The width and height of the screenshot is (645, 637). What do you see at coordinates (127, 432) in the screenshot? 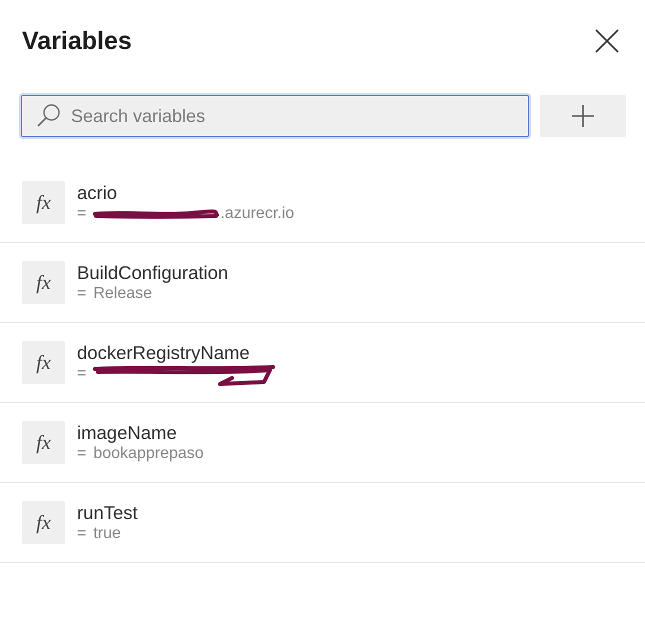
I see `variable-name: imageName` at bounding box center [127, 432].